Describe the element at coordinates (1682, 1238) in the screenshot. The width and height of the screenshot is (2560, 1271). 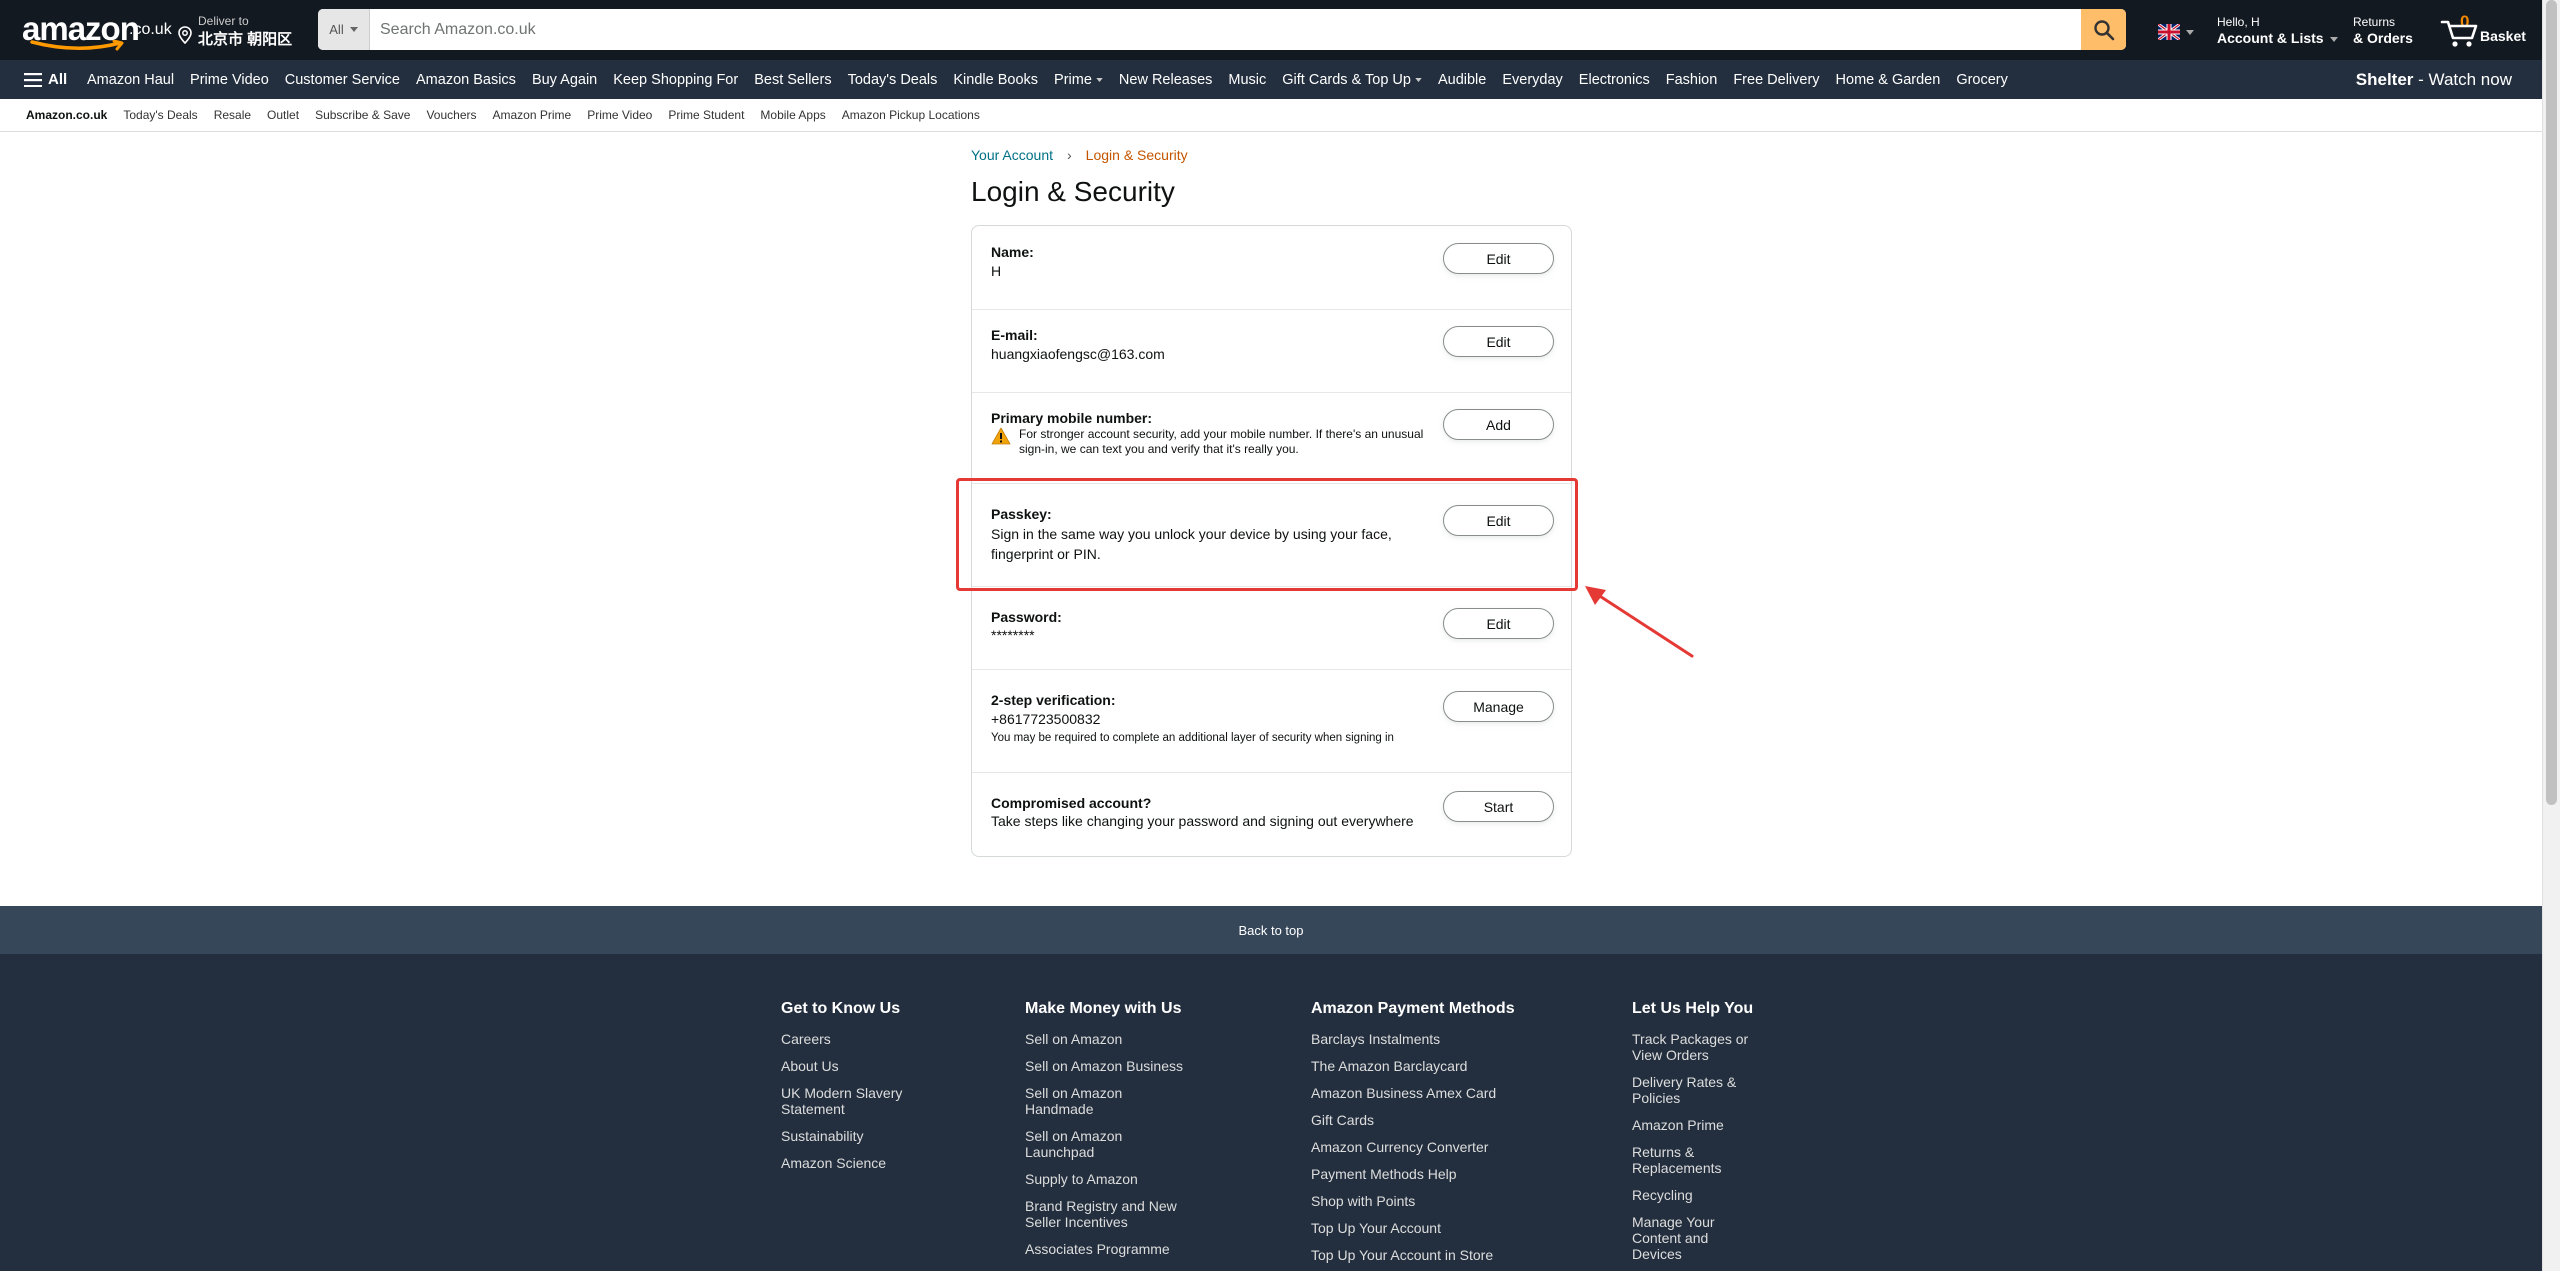
I see `footer-link: Manage Your Content and Devices` at that location.